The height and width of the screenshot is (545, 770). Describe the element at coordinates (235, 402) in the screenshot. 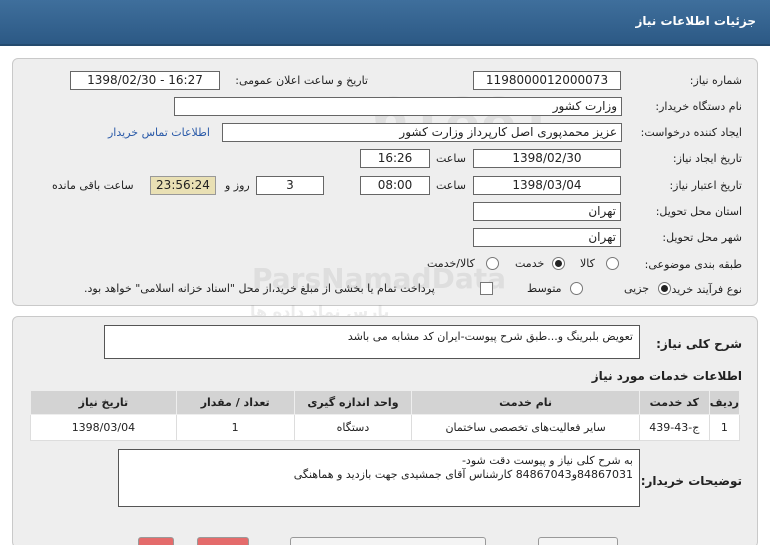

I see `col-qty: تعداد / مقدار` at that location.